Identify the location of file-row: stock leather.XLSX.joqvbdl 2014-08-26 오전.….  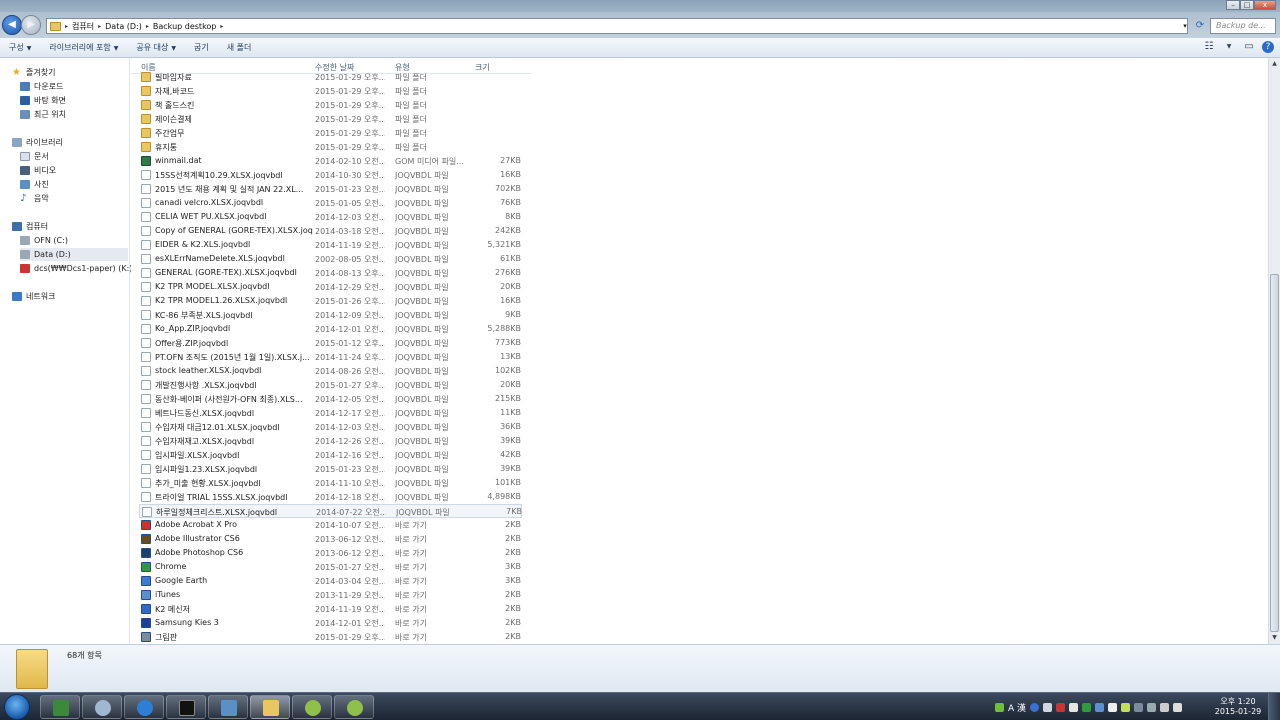
(330, 371).